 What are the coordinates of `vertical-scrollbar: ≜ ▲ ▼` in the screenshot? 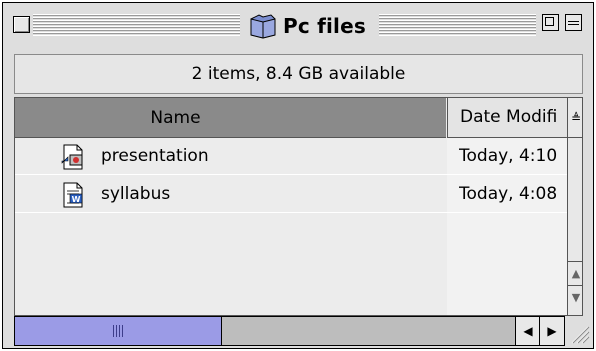 It's located at (574, 206).